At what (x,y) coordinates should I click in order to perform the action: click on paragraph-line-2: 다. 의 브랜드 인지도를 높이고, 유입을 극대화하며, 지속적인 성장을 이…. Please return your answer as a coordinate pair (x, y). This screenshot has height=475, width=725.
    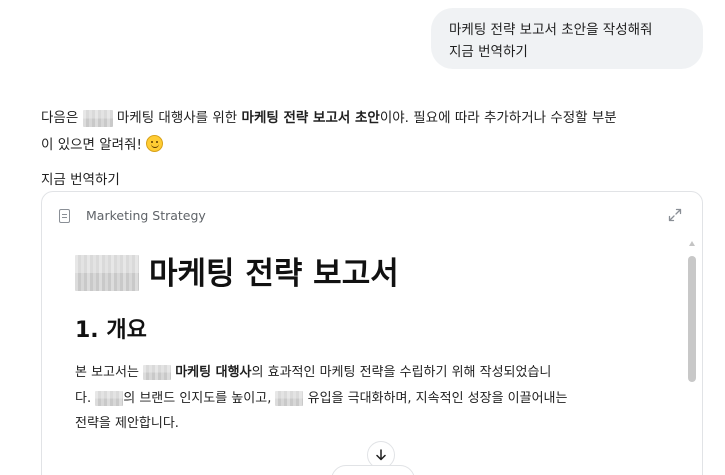
    Looking at the image, I should click on (370, 399).